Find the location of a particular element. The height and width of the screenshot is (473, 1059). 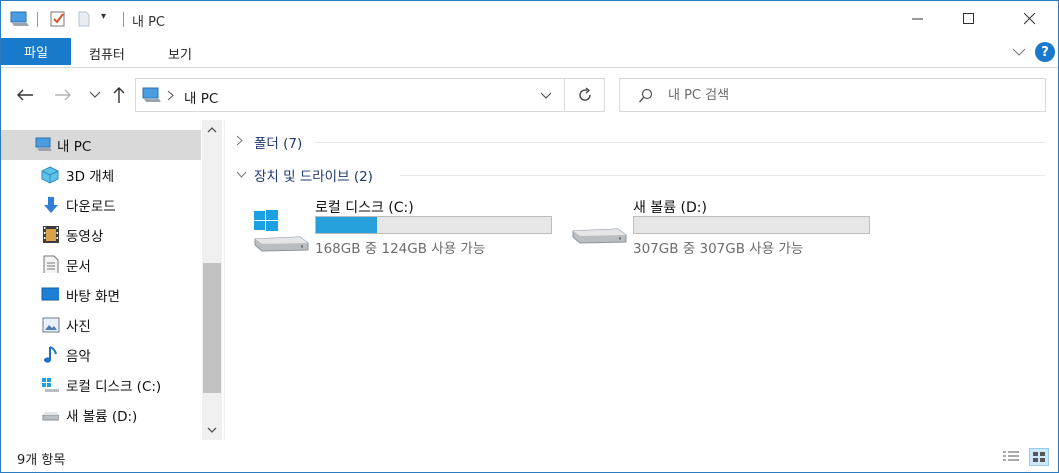

help-button: ? is located at coordinates (1045, 52).